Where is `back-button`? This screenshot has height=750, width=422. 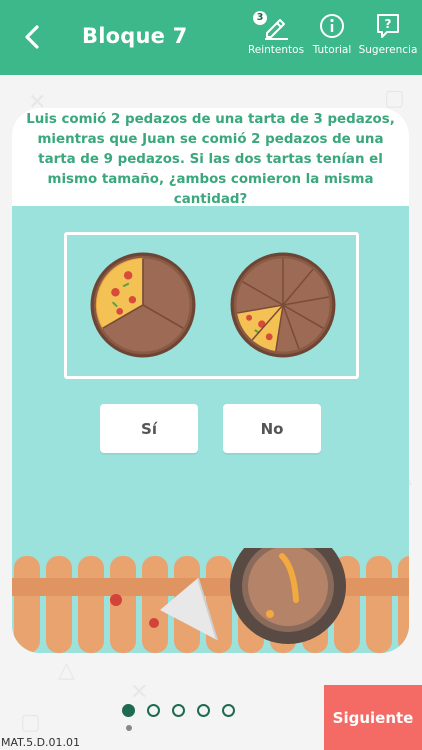 back-button is located at coordinates (33, 37).